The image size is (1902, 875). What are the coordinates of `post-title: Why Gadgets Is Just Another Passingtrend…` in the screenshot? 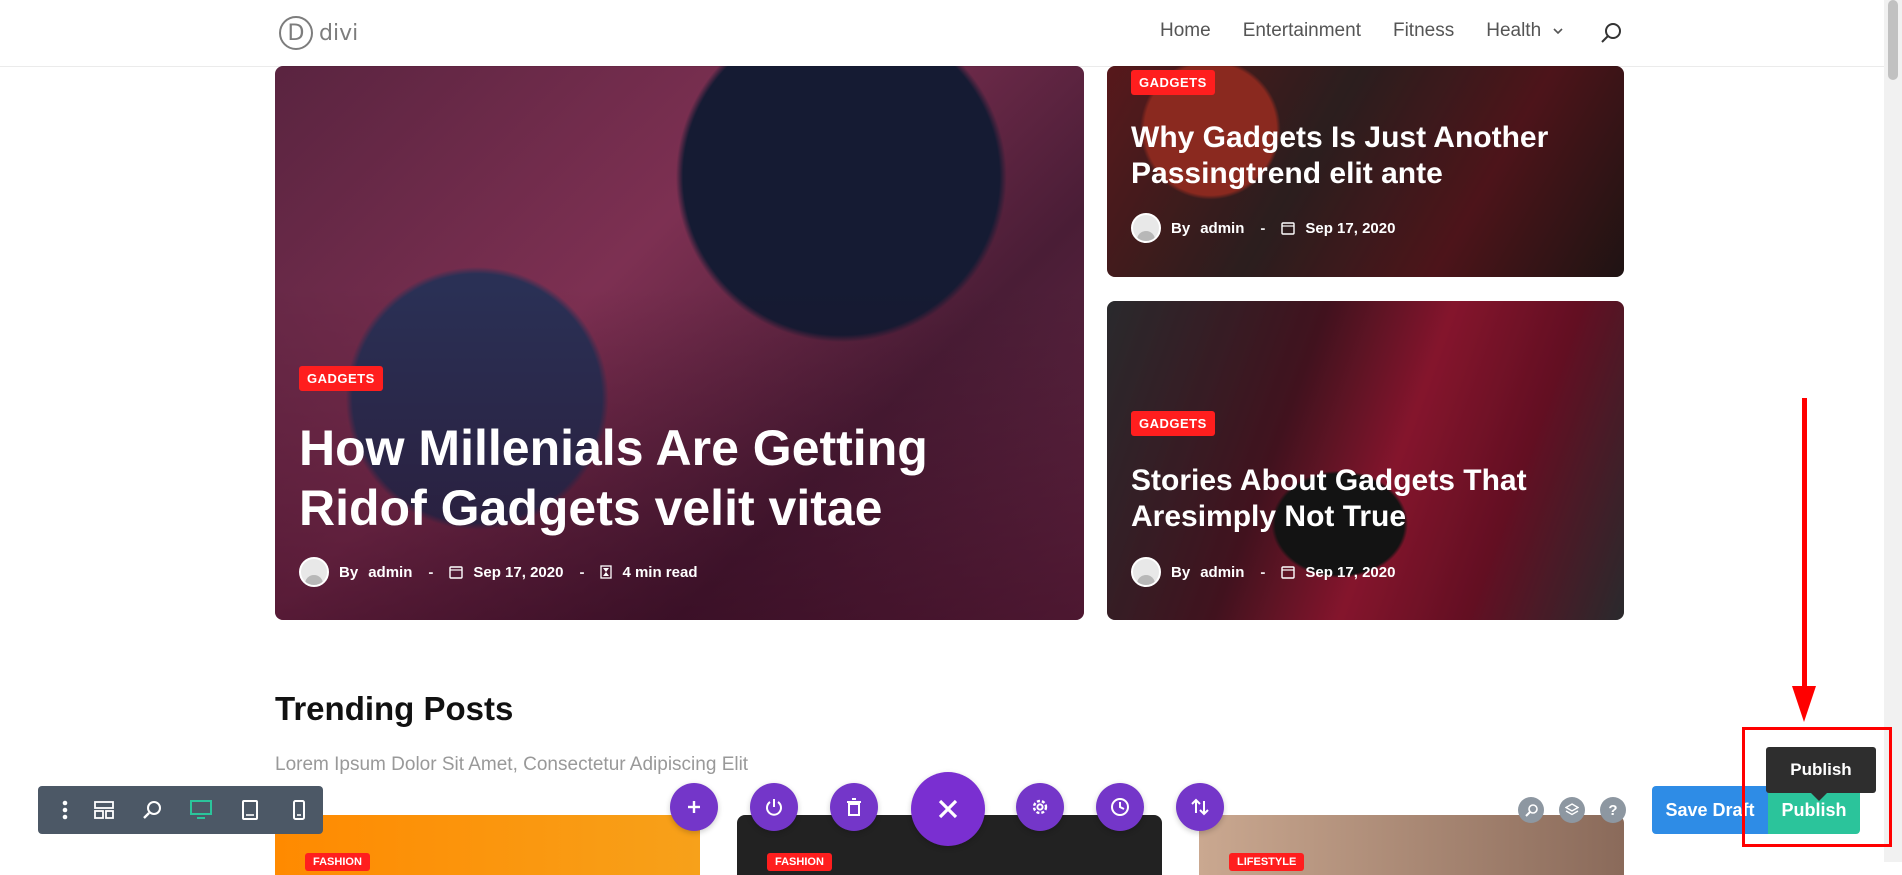 It's located at (1361, 156).